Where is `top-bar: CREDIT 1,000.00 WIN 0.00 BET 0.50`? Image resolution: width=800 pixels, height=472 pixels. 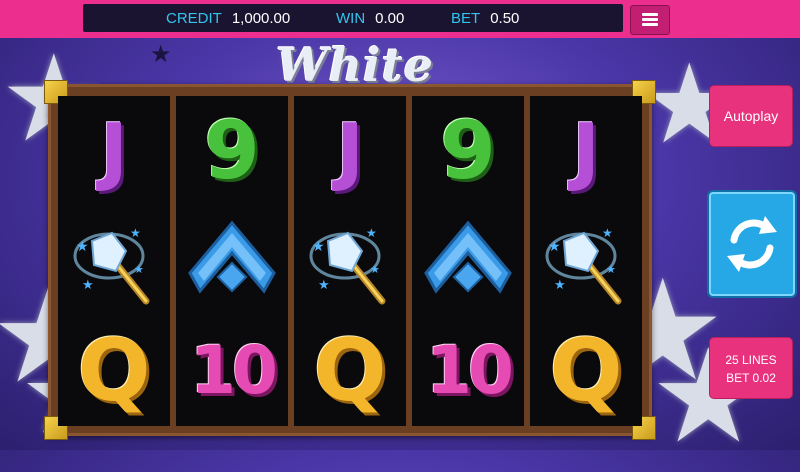 top-bar: CREDIT 1,000.00 WIN 0.00 BET 0.50 is located at coordinates (400, 19).